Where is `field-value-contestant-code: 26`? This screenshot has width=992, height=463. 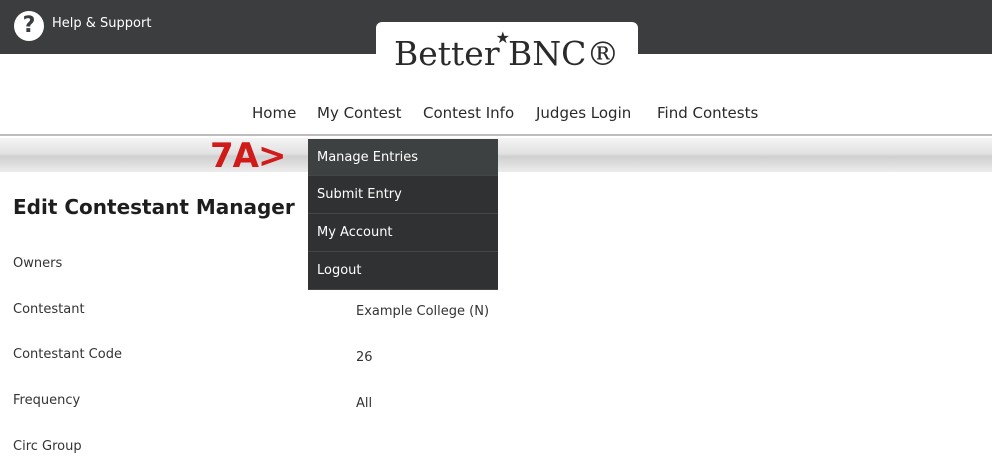
field-value-contestant-code: 26 is located at coordinates (364, 357).